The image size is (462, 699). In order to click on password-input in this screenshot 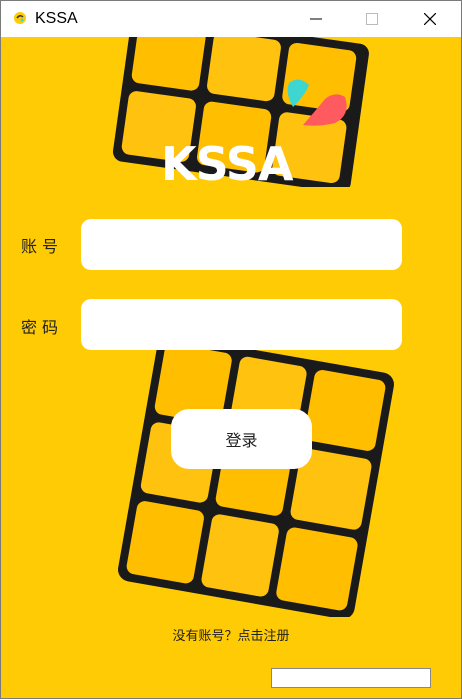, I will do `click(241, 324)`.